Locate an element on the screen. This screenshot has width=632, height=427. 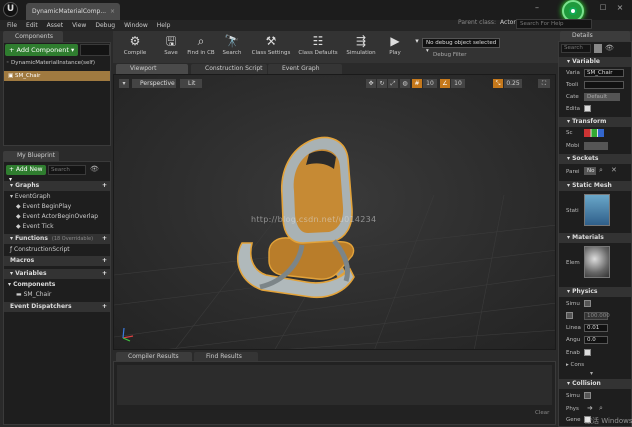
world-space-icon: ◍ is located at coordinates (405, 83).